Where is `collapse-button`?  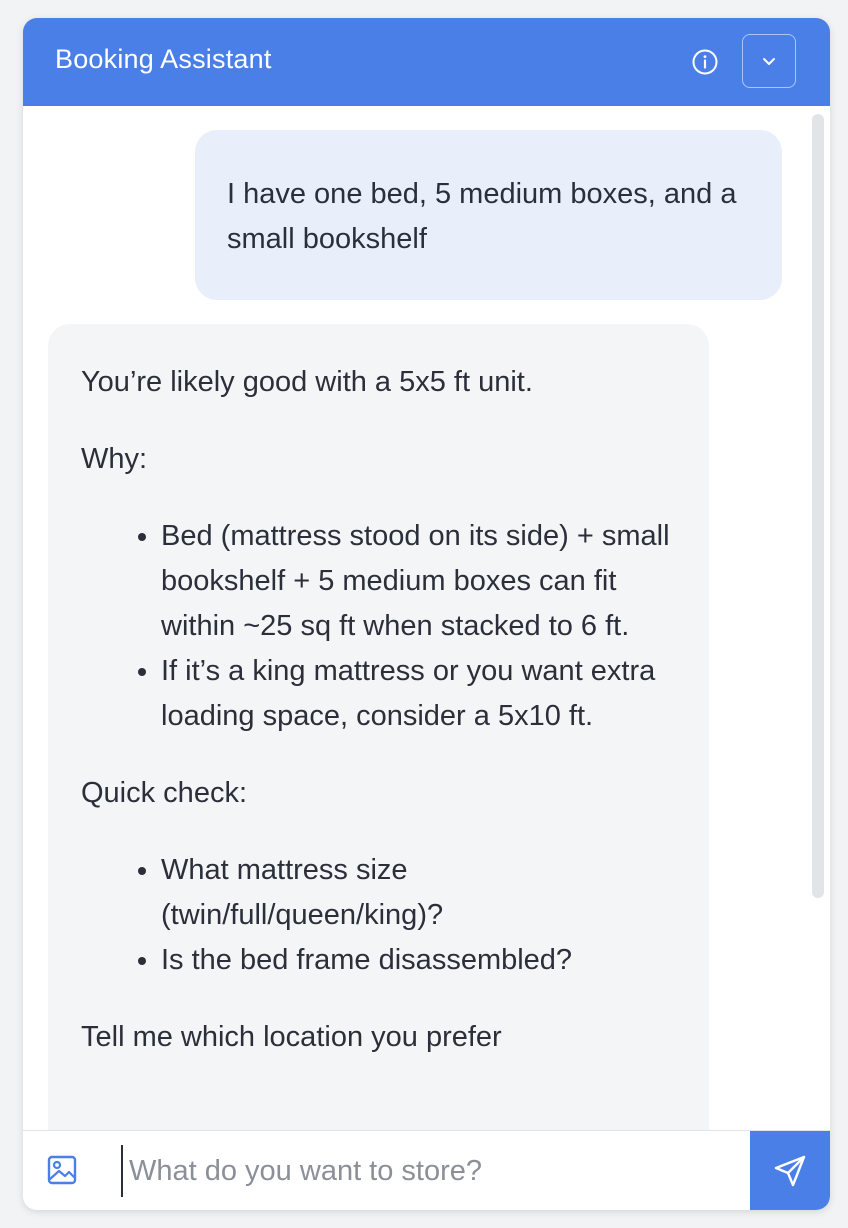
collapse-button is located at coordinates (769, 61).